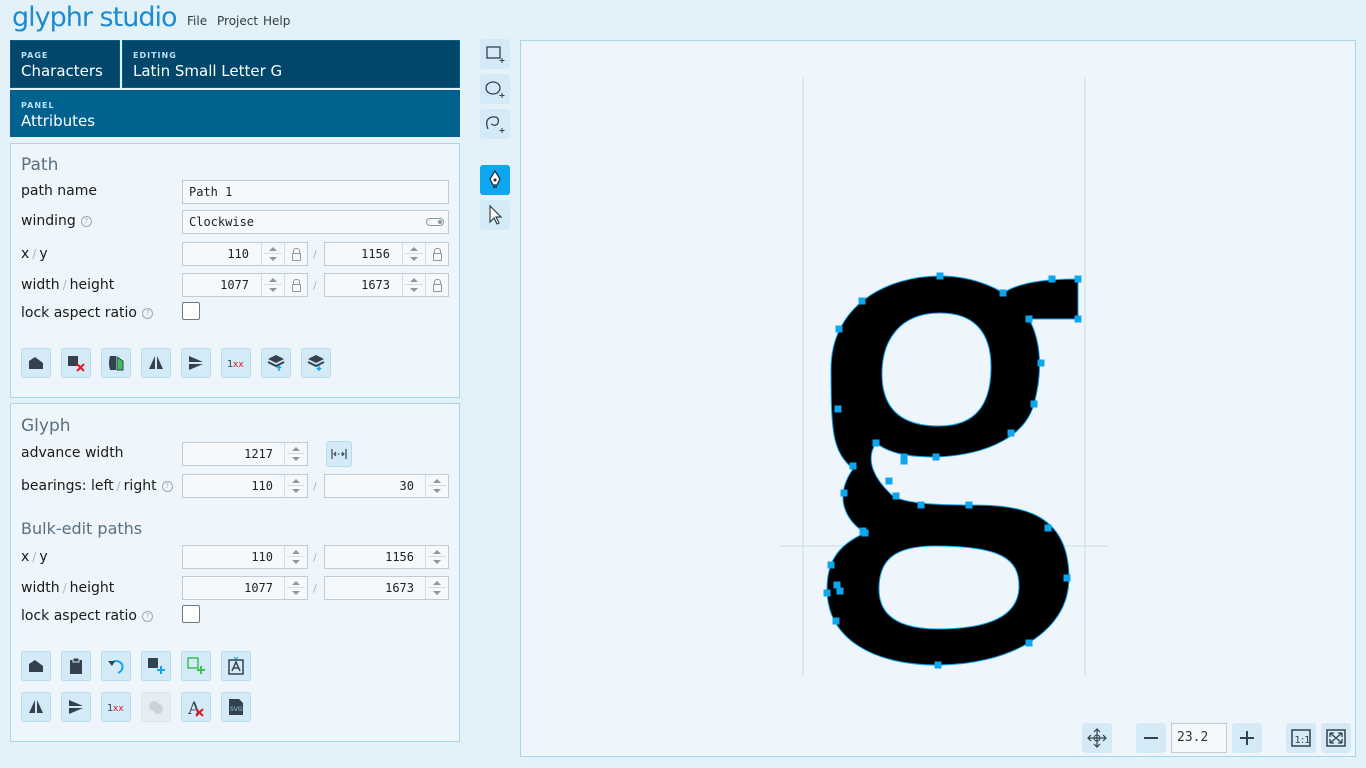 The image size is (1366, 768). What do you see at coordinates (236, 363) in the screenshot?
I see `round-values-button: 1 xx` at bounding box center [236, 363].